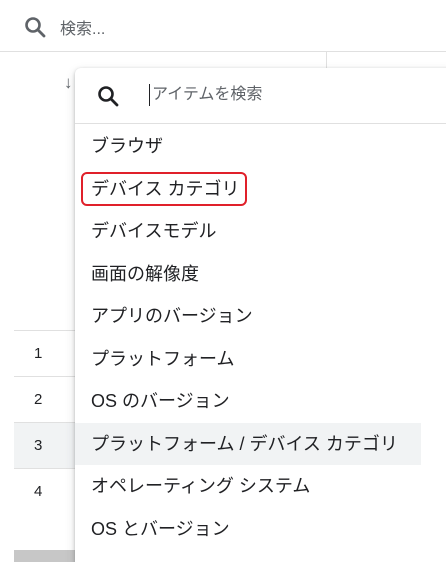  Describe the element at coordinates (205, 95) in the screenshot. I see `dropdown-search-input: アイテムを検索` at that location.